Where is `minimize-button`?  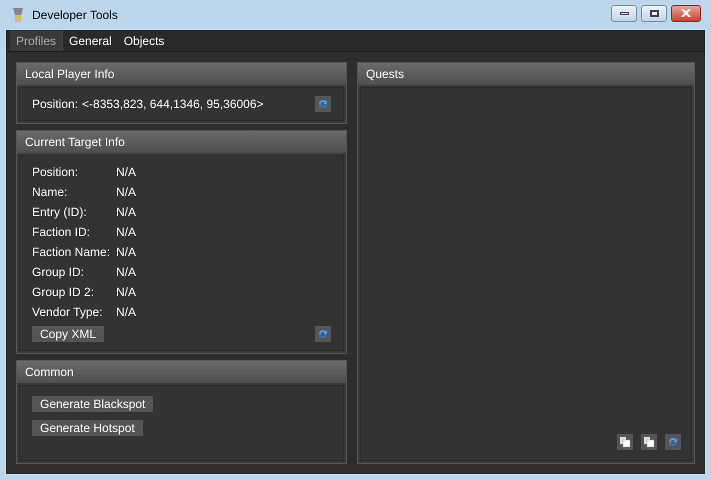
minimize-button is located at coordinates (624, 13).